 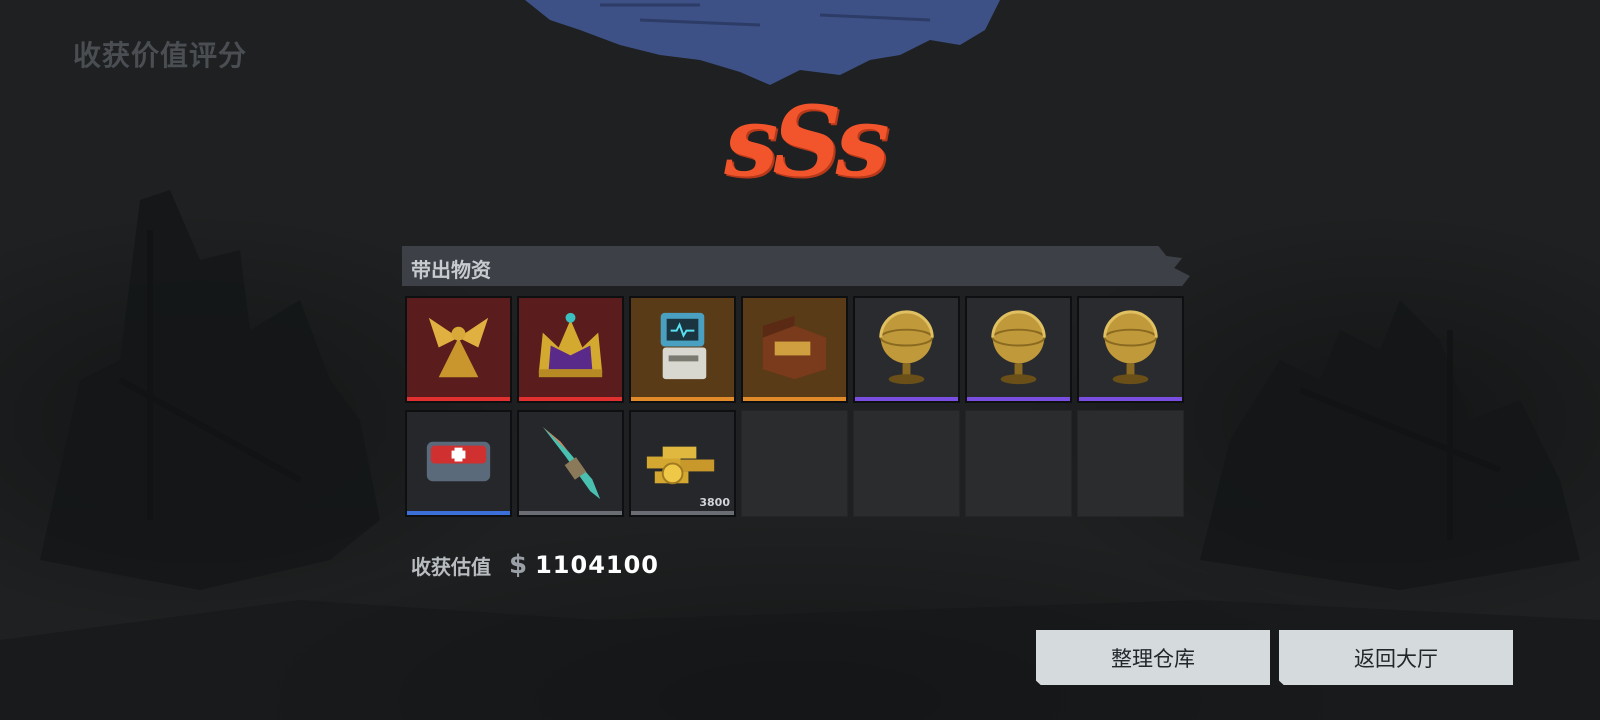 What do you see at coordinates (518, 565) in the screenshot?
I see `currency-symbol: $` at bounding box center [518, 565].